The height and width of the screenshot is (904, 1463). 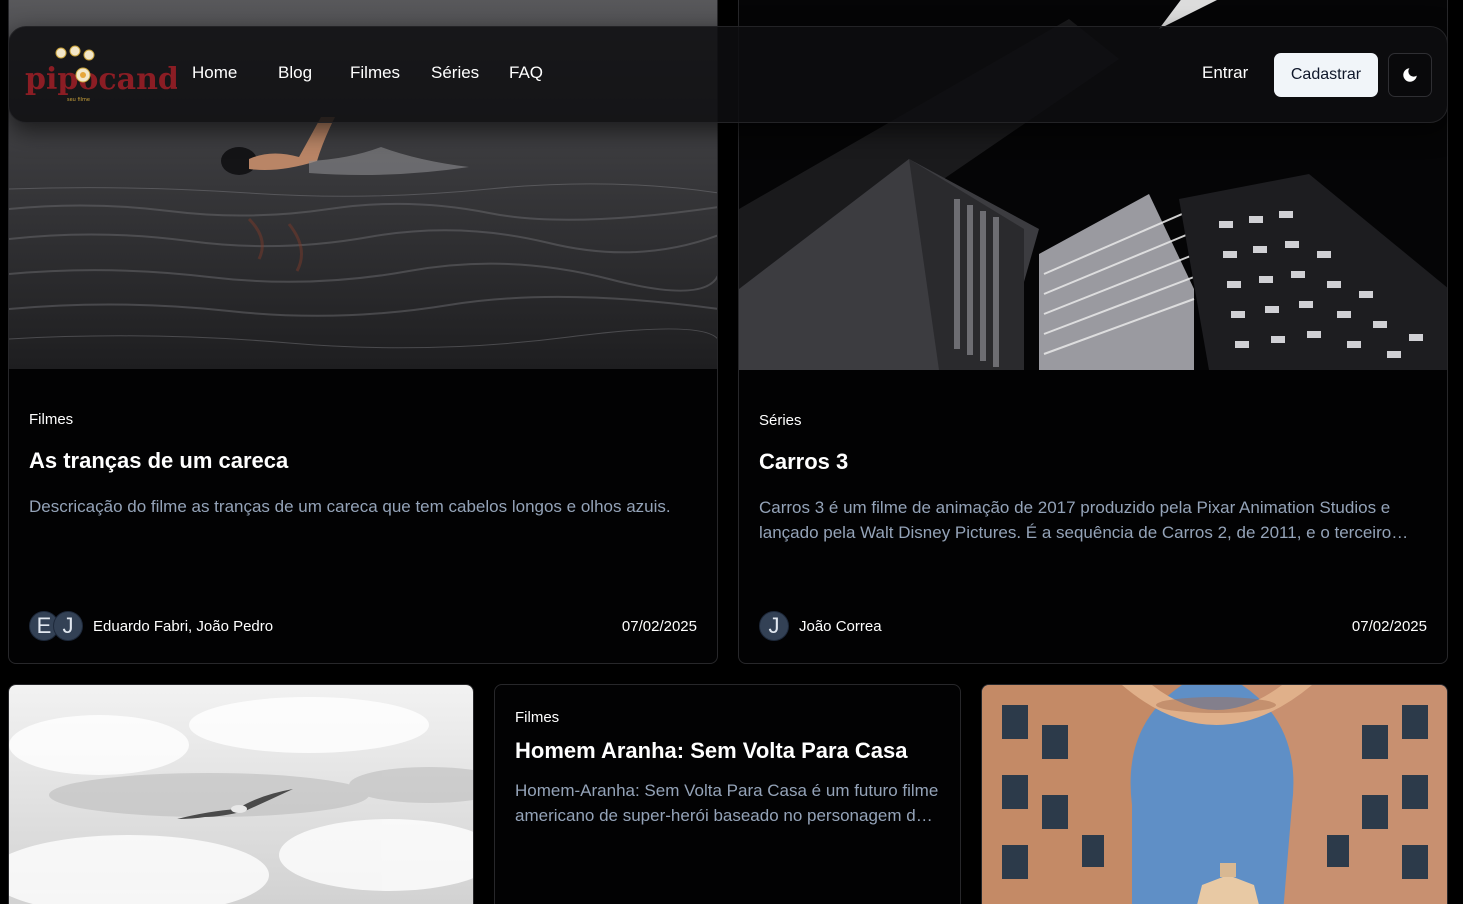 I want to click on signup-button: Cadastrar, so click(x=1326, y=75).